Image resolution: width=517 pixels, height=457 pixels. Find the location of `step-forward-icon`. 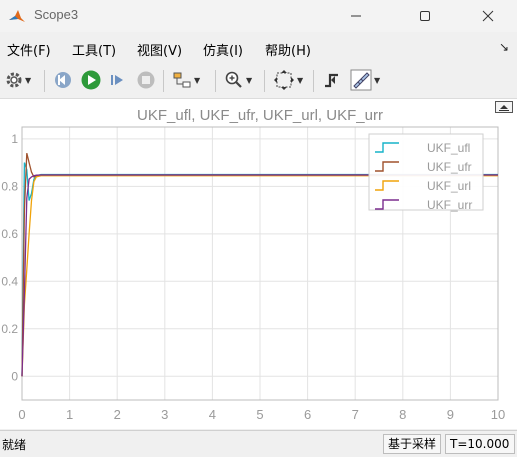

step-forward-icon is located at coordinates (118, 80).